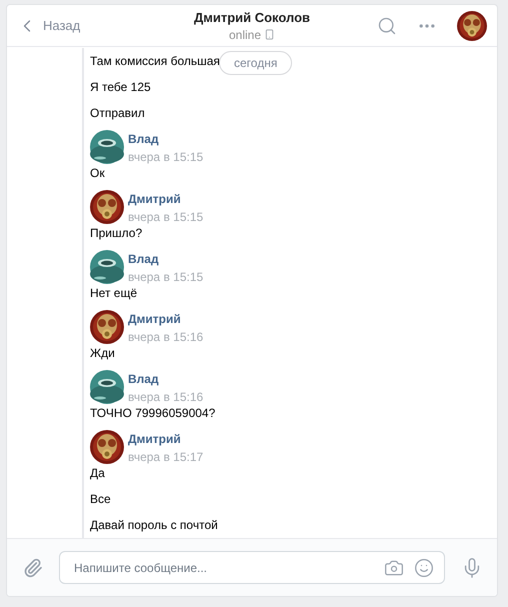  Describe the element at coordinates (153, 413) in the screenshot. I see `message-text: ТОЧНО 79996059004?` at that location.